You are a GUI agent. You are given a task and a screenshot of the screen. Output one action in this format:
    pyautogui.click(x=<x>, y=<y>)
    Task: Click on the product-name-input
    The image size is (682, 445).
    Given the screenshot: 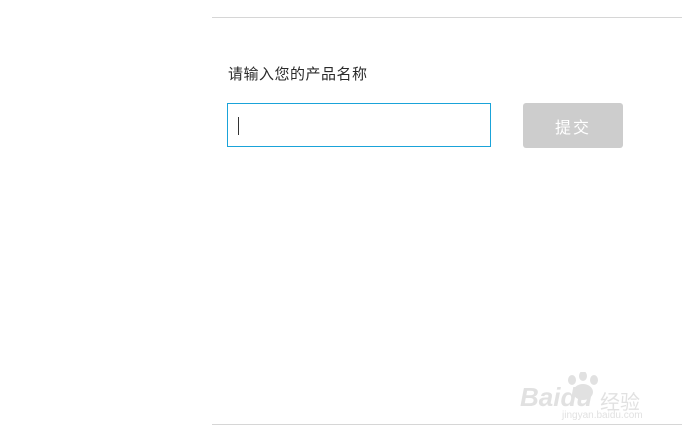 What is the action you would take?
    pyautogui.click(x=359, y=125)
    